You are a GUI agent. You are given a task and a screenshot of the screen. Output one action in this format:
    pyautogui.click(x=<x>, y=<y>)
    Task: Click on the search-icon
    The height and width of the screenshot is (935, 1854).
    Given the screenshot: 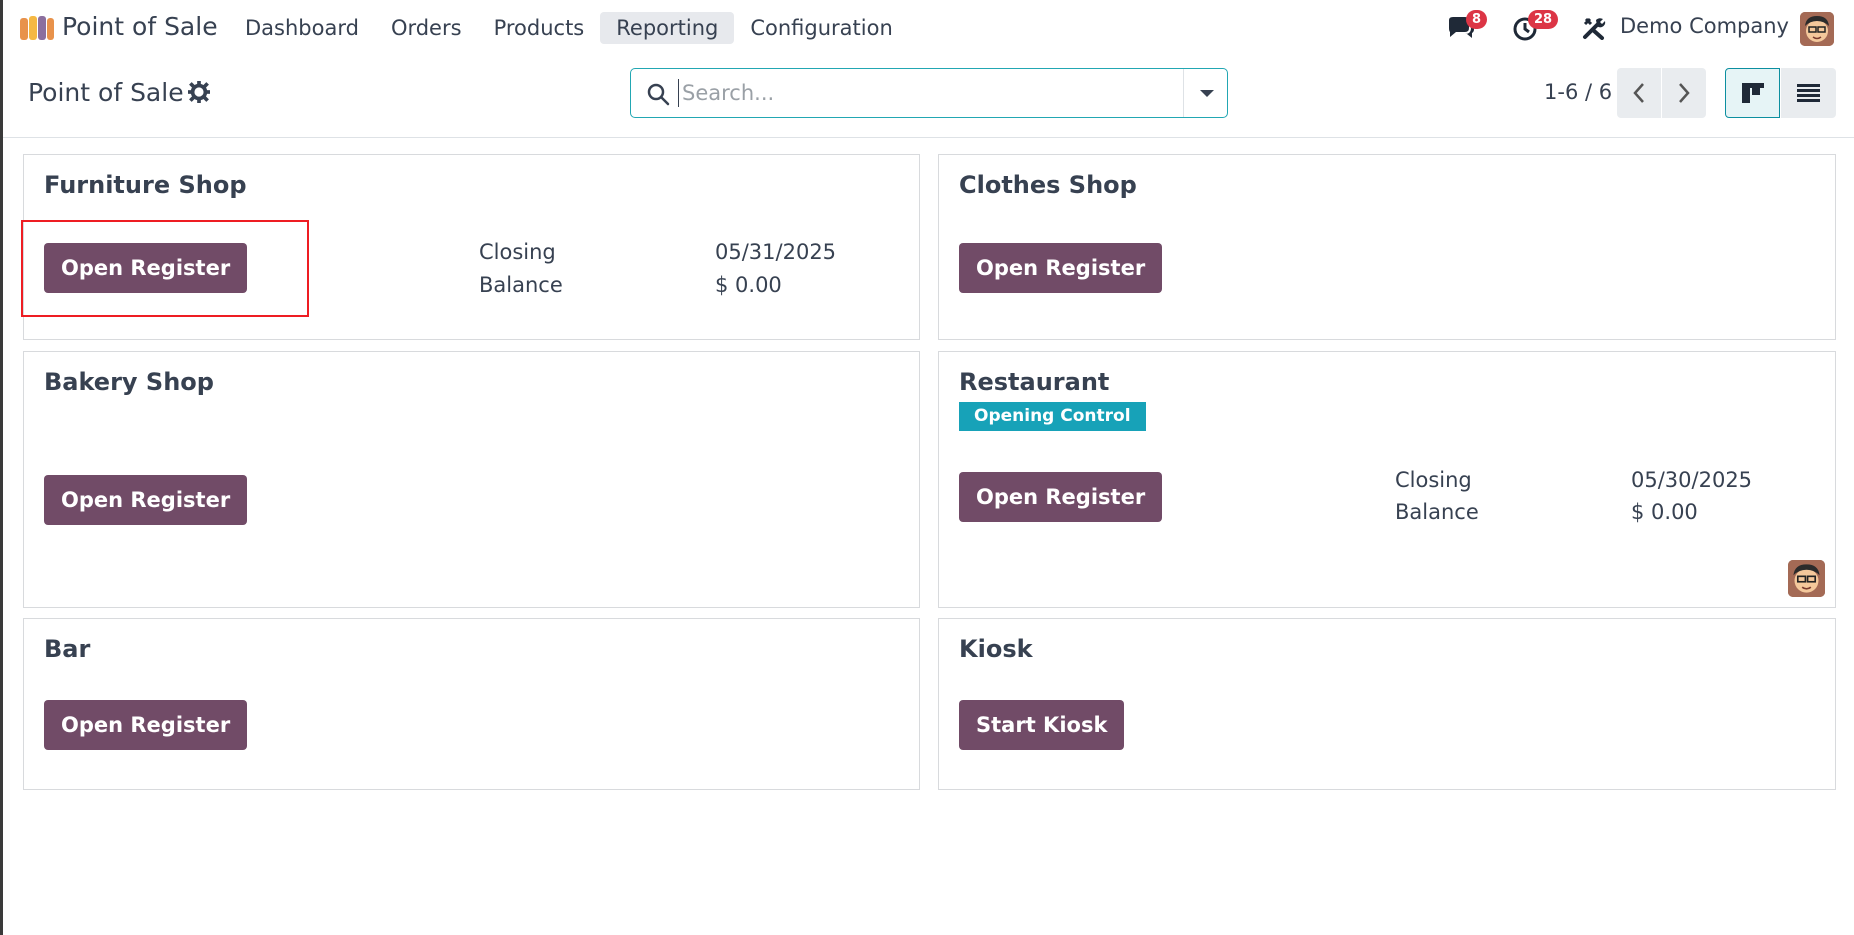 What is the action you would take?
    pyautogui.click(x=658, y=94)
    